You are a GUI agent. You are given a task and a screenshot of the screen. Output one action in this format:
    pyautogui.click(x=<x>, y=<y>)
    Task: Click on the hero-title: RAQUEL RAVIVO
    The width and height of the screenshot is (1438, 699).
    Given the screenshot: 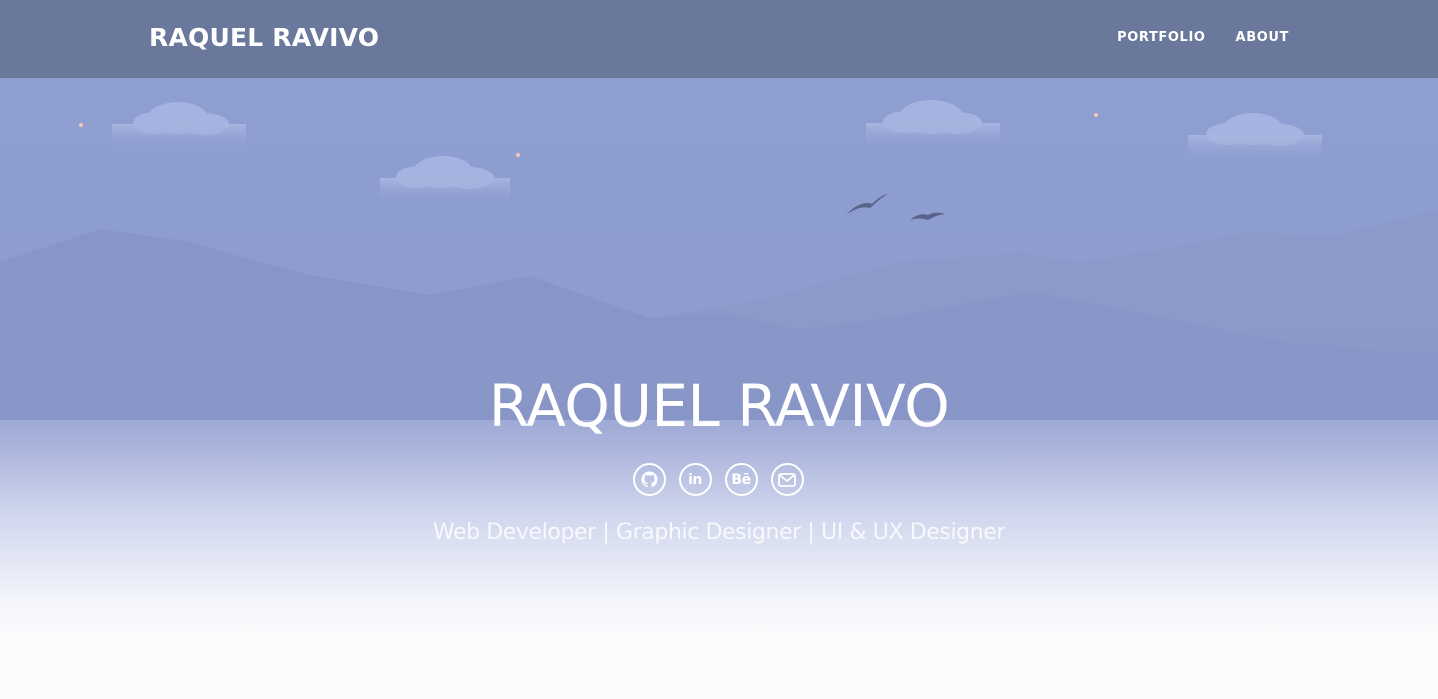 What is the action you would take?
    pyautogui.click(x=719, y=406)
    